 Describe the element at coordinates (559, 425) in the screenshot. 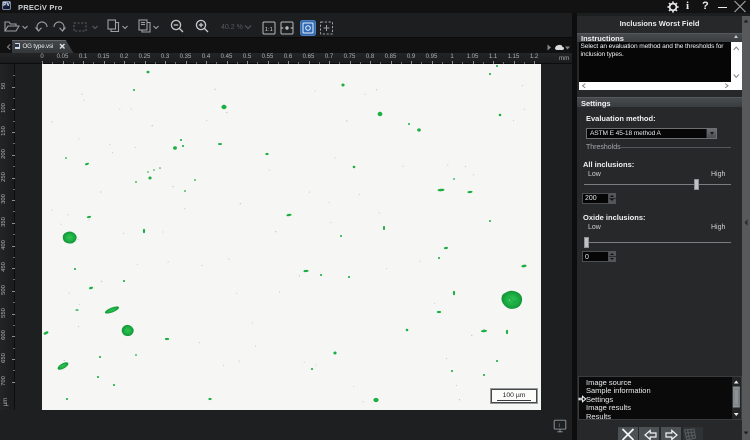

I see `svg-text: i` at that location.